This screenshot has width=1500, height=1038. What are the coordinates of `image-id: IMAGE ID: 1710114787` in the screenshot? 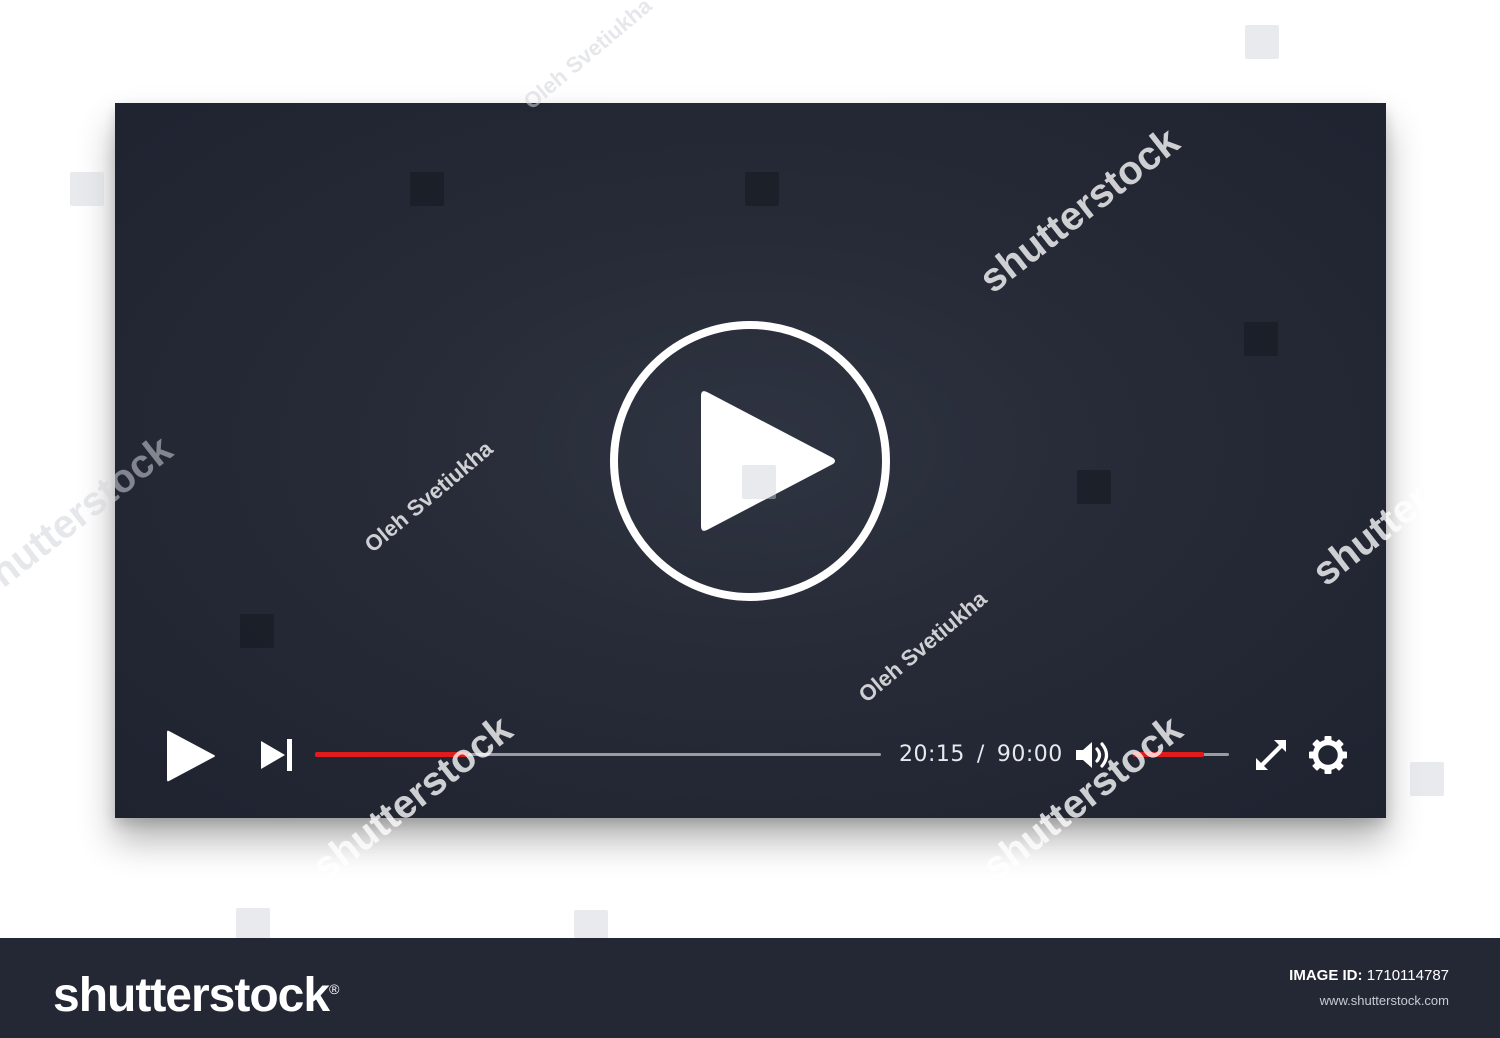 It's located at (1369, 975).